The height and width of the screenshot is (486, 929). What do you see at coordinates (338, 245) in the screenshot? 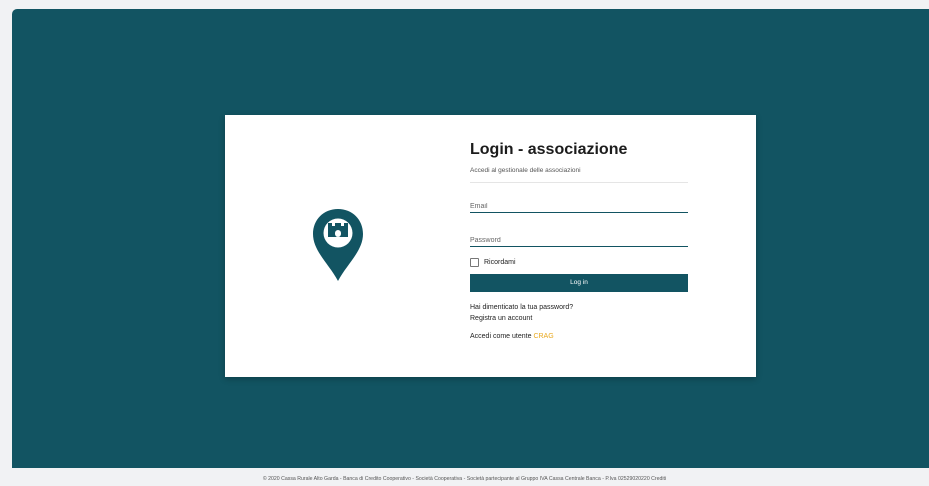
I see `map-pin-tower-icon` at bounding box center [338, 245].